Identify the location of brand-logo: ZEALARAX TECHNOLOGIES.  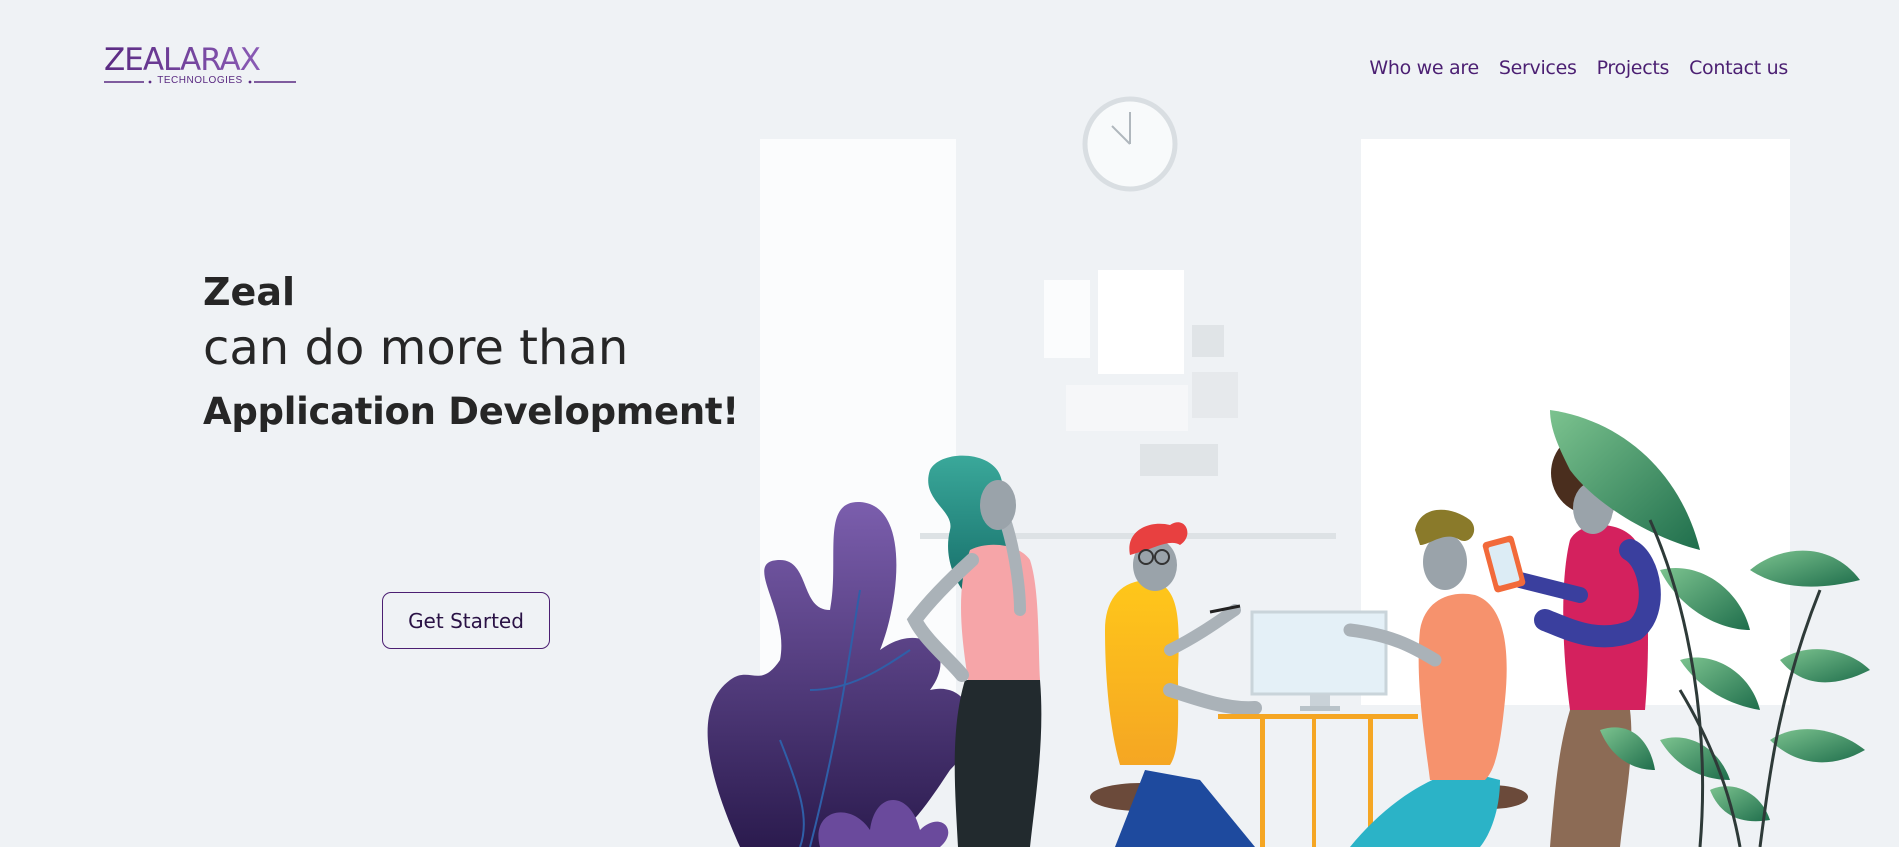
(200, 65).